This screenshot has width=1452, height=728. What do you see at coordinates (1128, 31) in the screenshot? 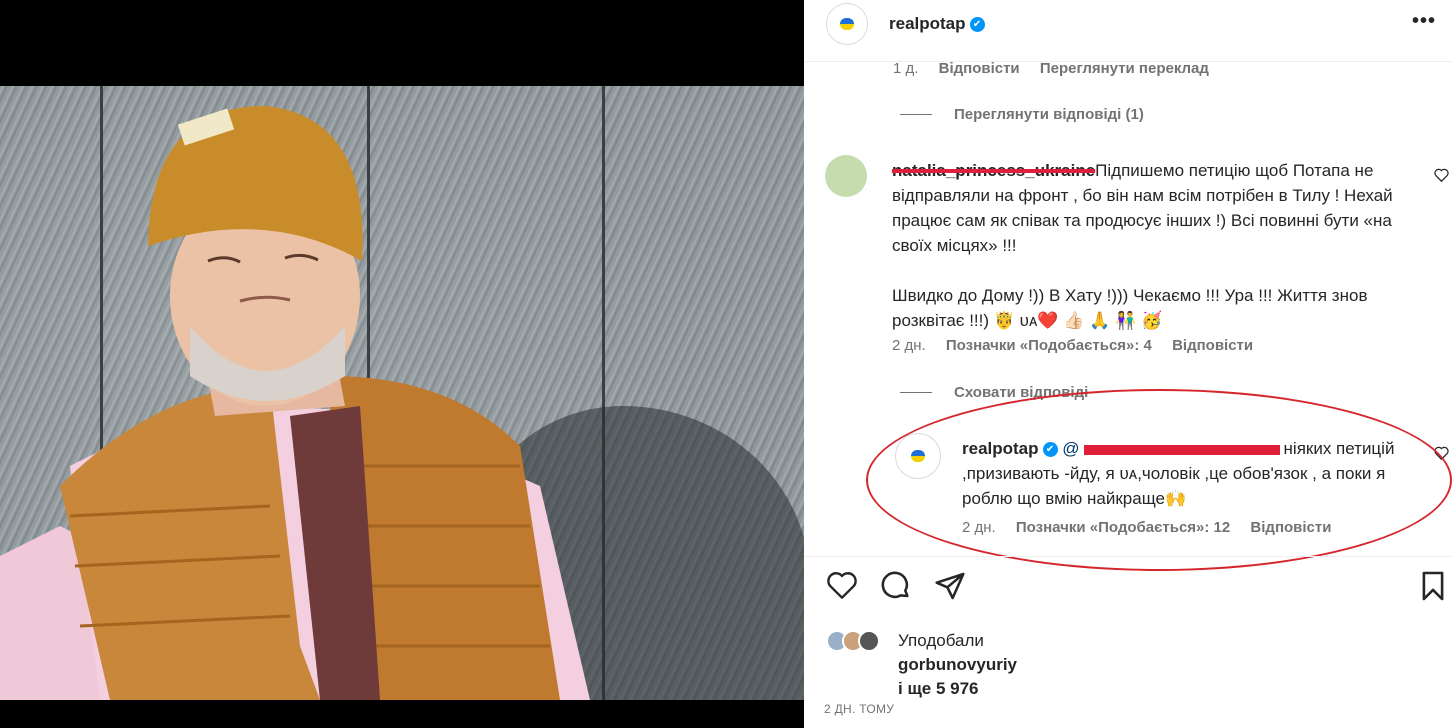
I see `post-header: realpotap ✔ •••` at bounding box center [1128, 31].